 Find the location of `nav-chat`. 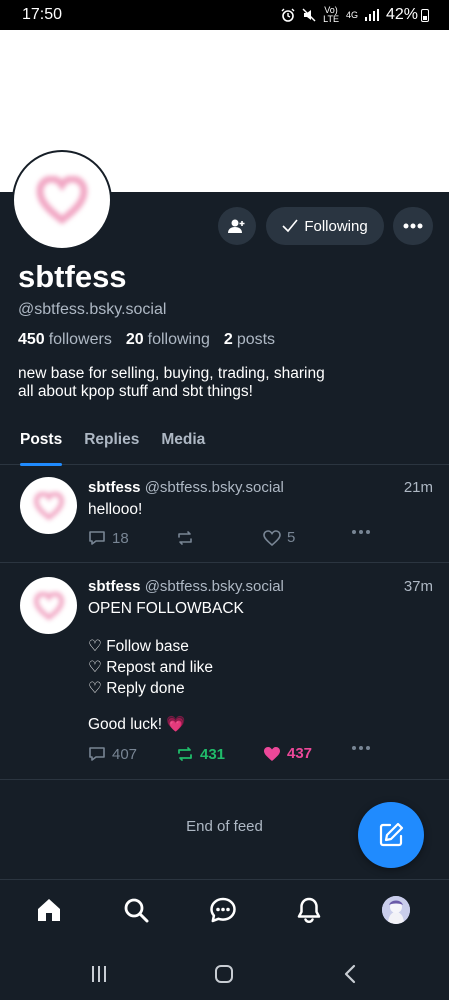

nav-chat is located at coordinates (223, 910).